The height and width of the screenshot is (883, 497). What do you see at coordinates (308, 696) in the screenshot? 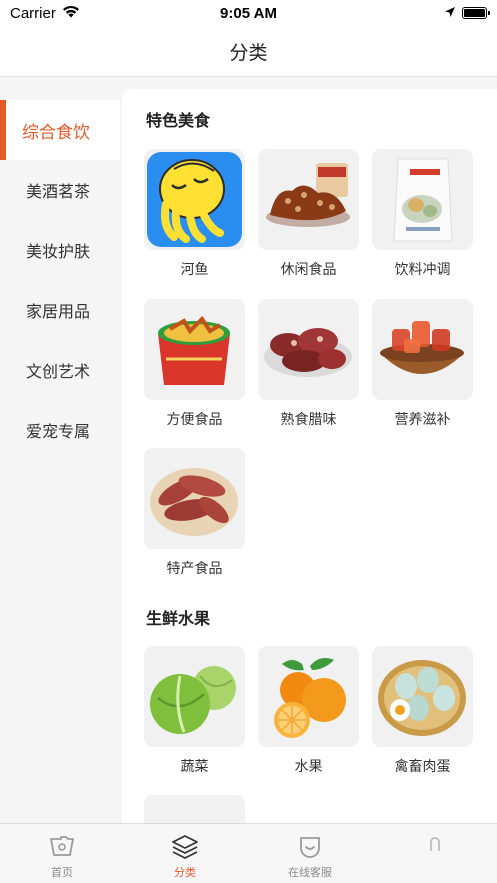
I see `orange-icon` at bounding box center [308, 696].